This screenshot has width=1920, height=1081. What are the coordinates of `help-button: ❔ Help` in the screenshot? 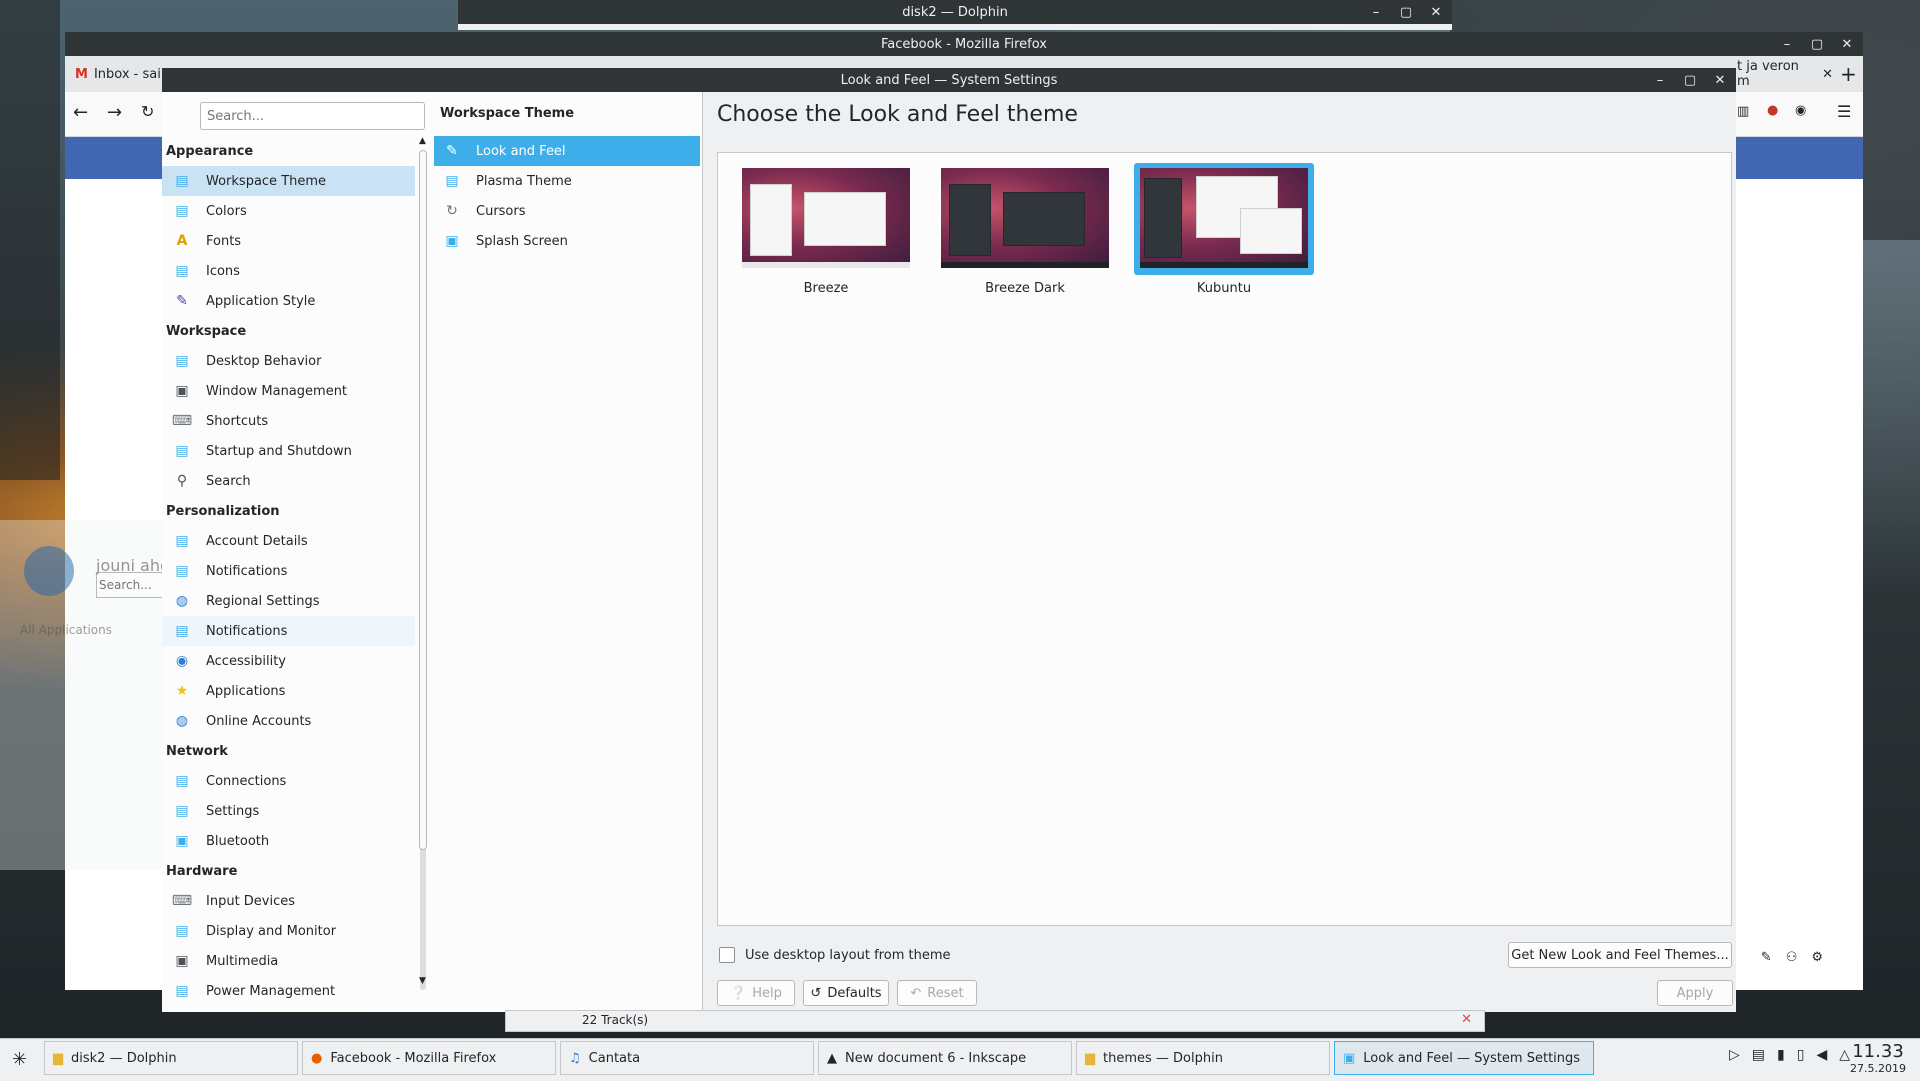 It's located at (756, 993).